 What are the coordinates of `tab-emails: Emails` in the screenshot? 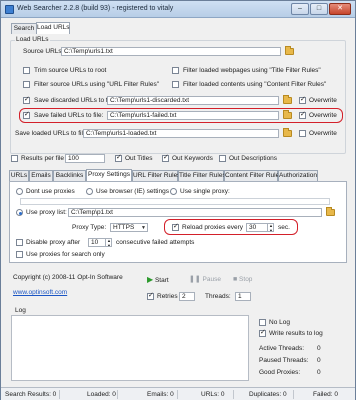 It's located at (41, 175).